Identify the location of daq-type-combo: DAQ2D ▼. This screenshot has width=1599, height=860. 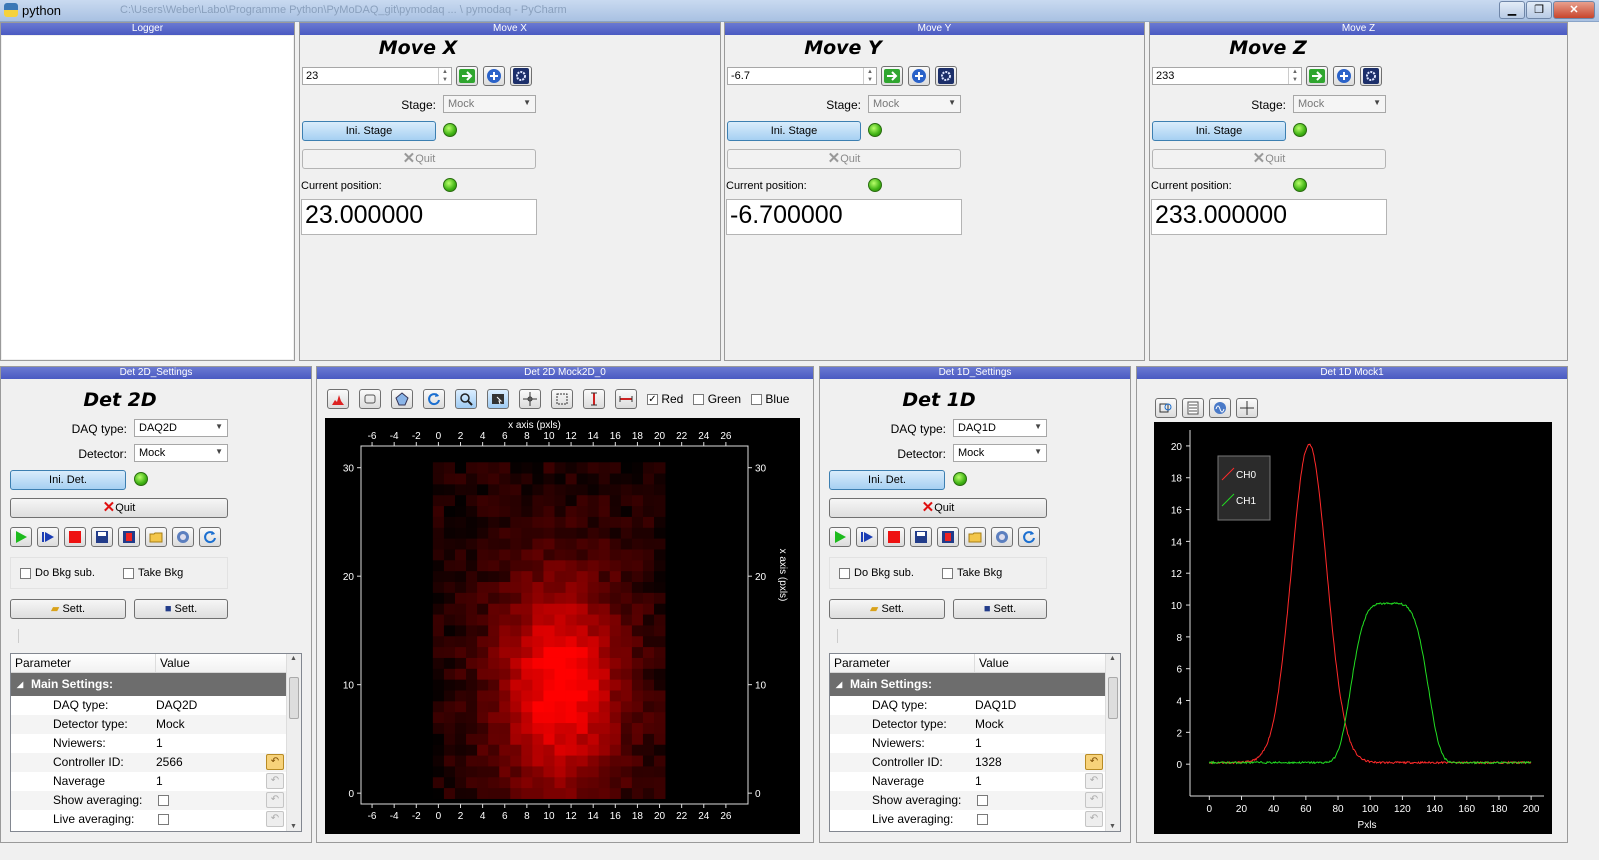
(181, 428).